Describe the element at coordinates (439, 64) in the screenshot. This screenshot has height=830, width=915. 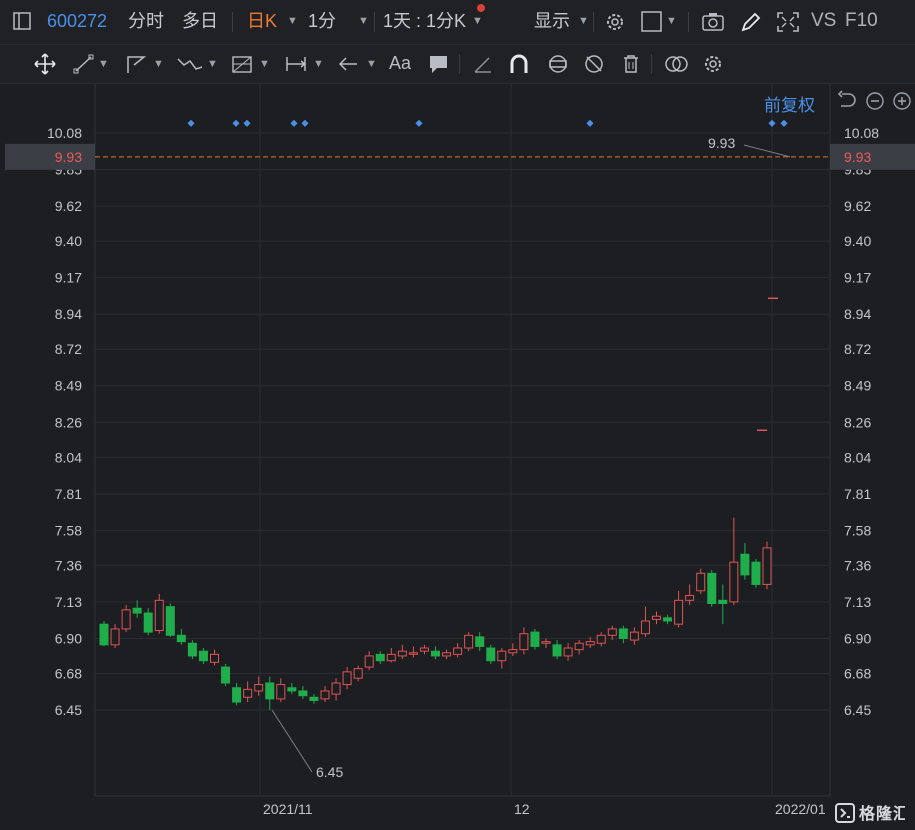
I see `comment-tool-icon` at that location.